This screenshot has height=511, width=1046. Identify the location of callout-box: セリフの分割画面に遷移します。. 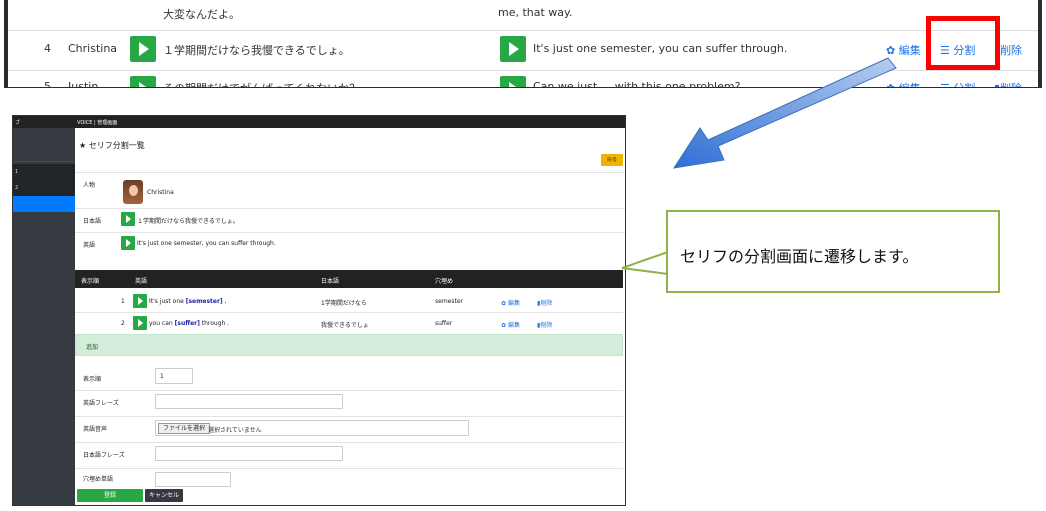
(833, 251).